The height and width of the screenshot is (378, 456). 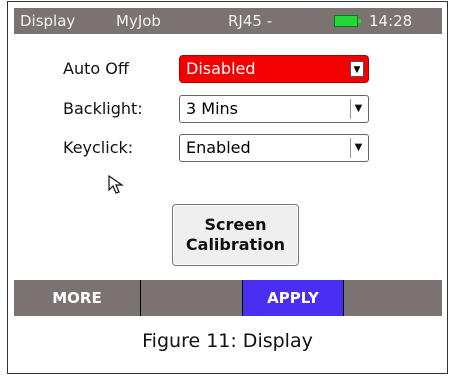 I want to click on screen-calibration-button: Screen Calibration, so click(x=235, y=235).